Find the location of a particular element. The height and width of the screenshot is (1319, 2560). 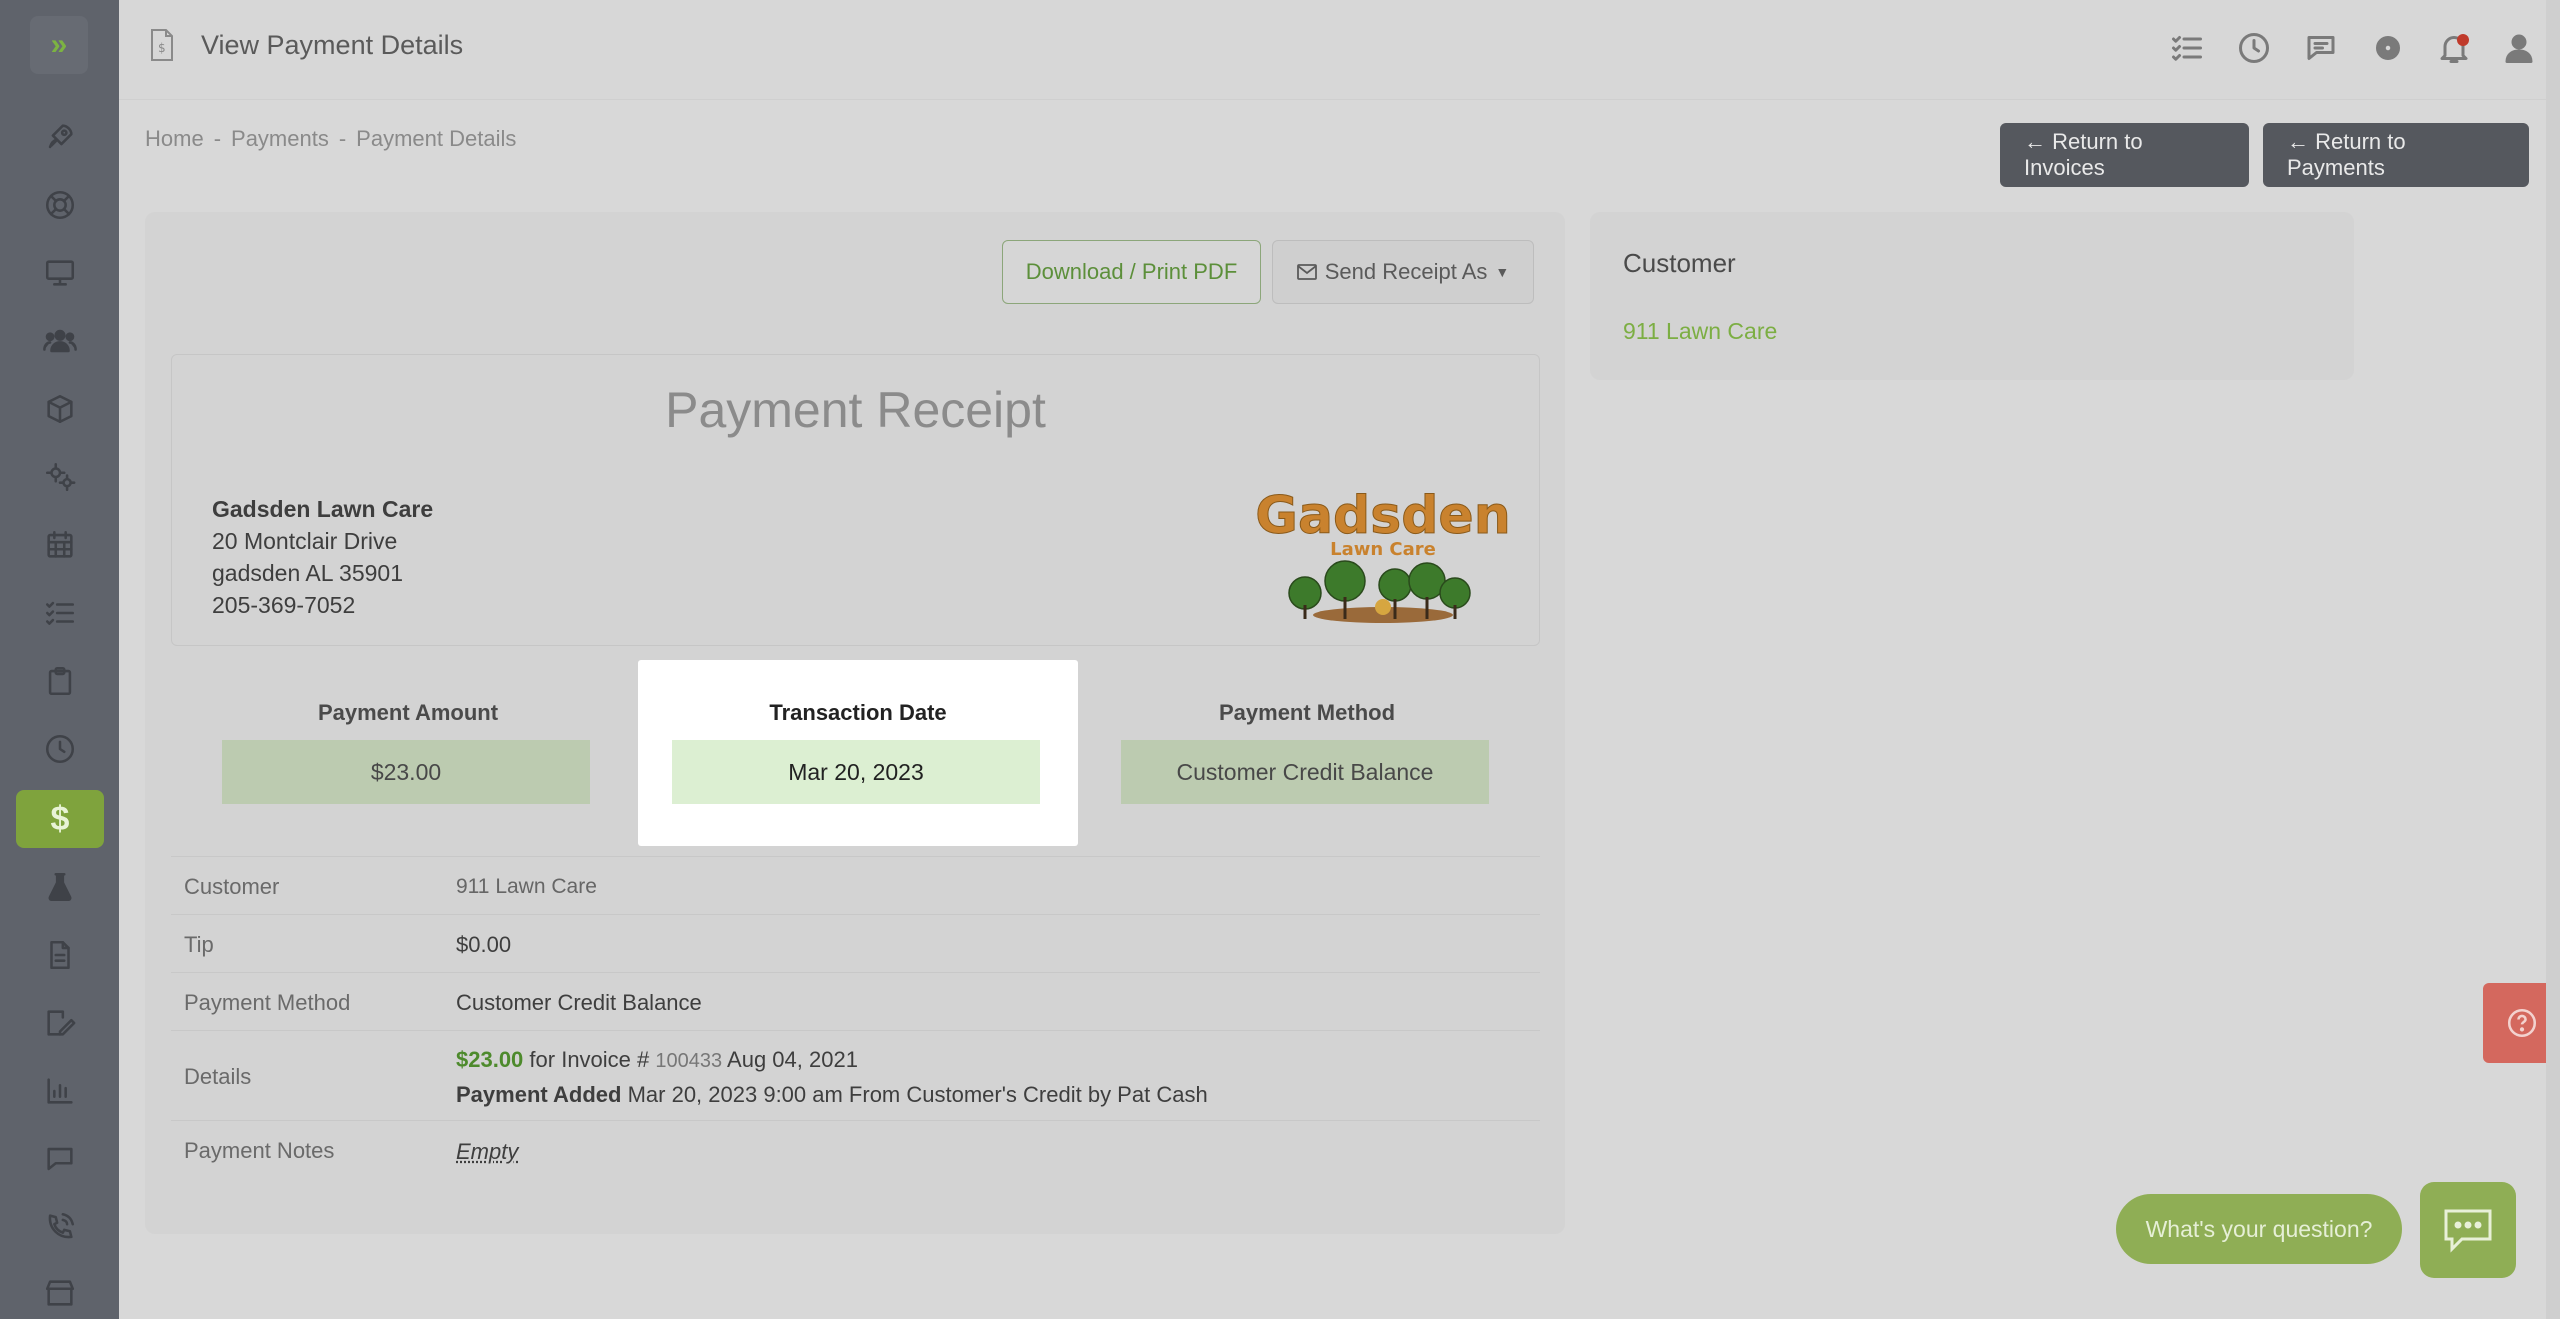

details-for-text: for Invoice # is located at coordinates (589, 1059).